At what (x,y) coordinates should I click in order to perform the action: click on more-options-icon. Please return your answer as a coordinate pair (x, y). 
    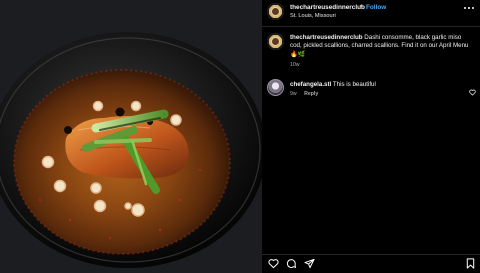
    Looking at the image, I should click on (469, 8).